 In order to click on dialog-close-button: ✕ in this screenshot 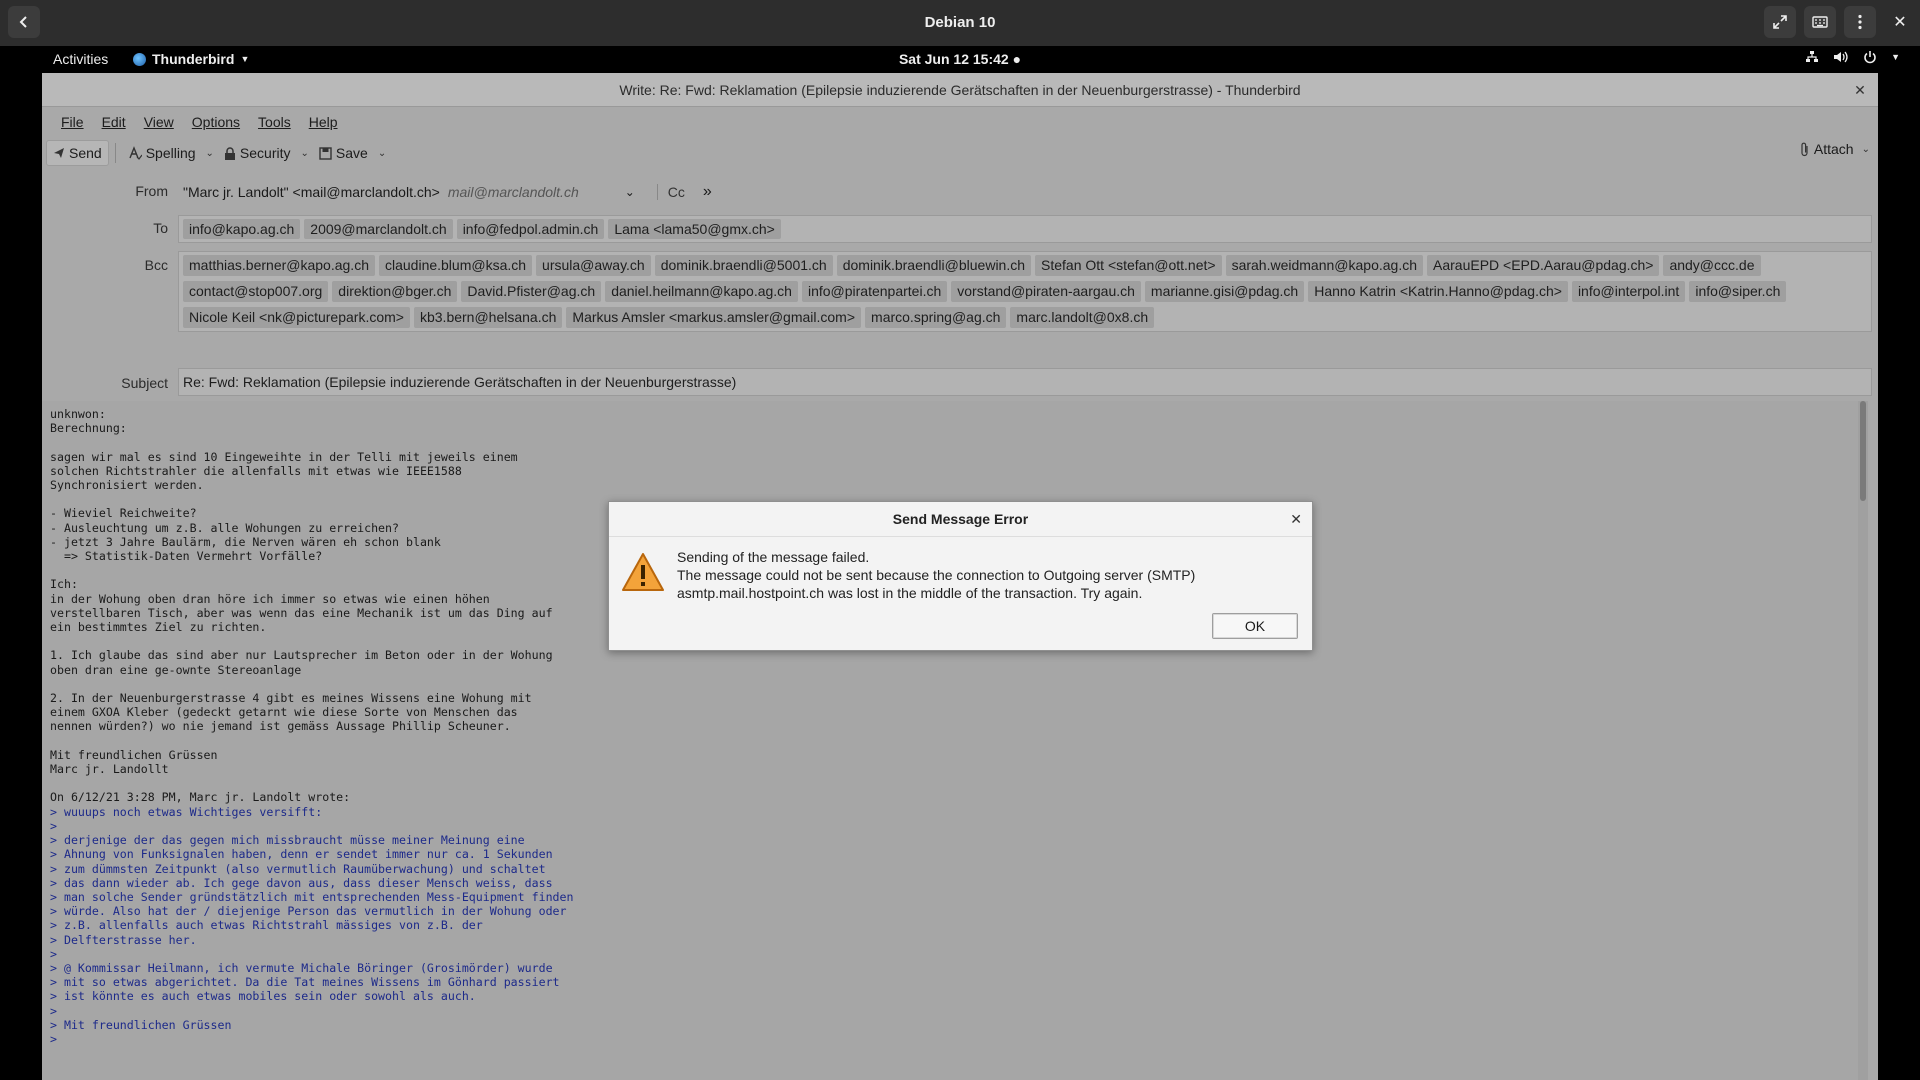, I will do `click(1296, 519)`.